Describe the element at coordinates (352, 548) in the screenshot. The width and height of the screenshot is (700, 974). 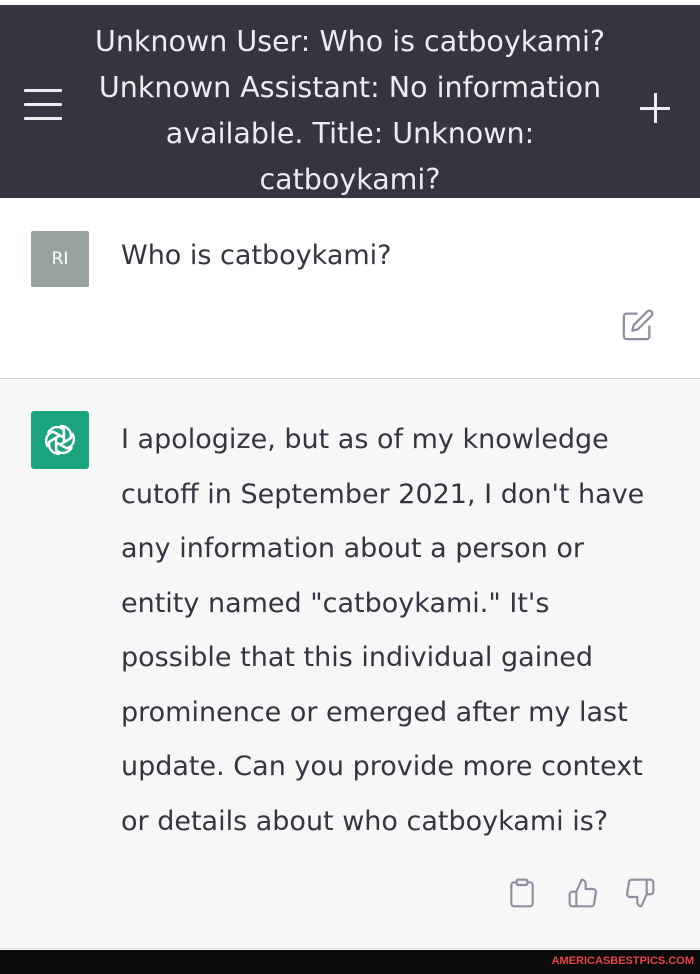
I see `message-line: any information about a person or` at that location.